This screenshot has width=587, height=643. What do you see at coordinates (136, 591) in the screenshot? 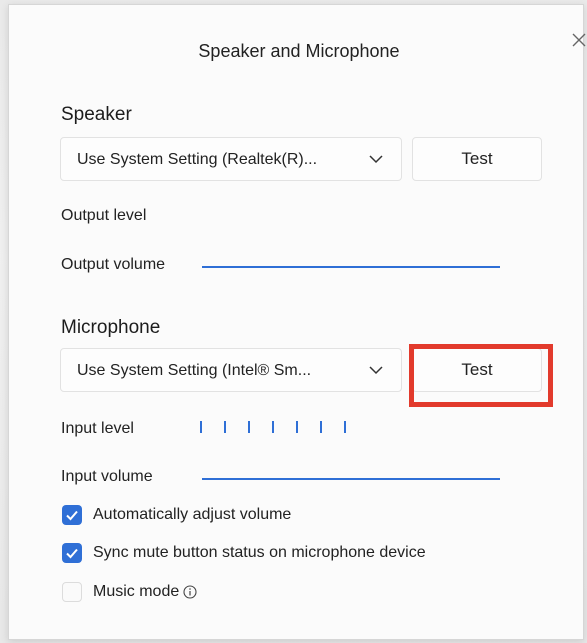
I see `music-mode-label: Music mode` at bounding box center [136, 591].